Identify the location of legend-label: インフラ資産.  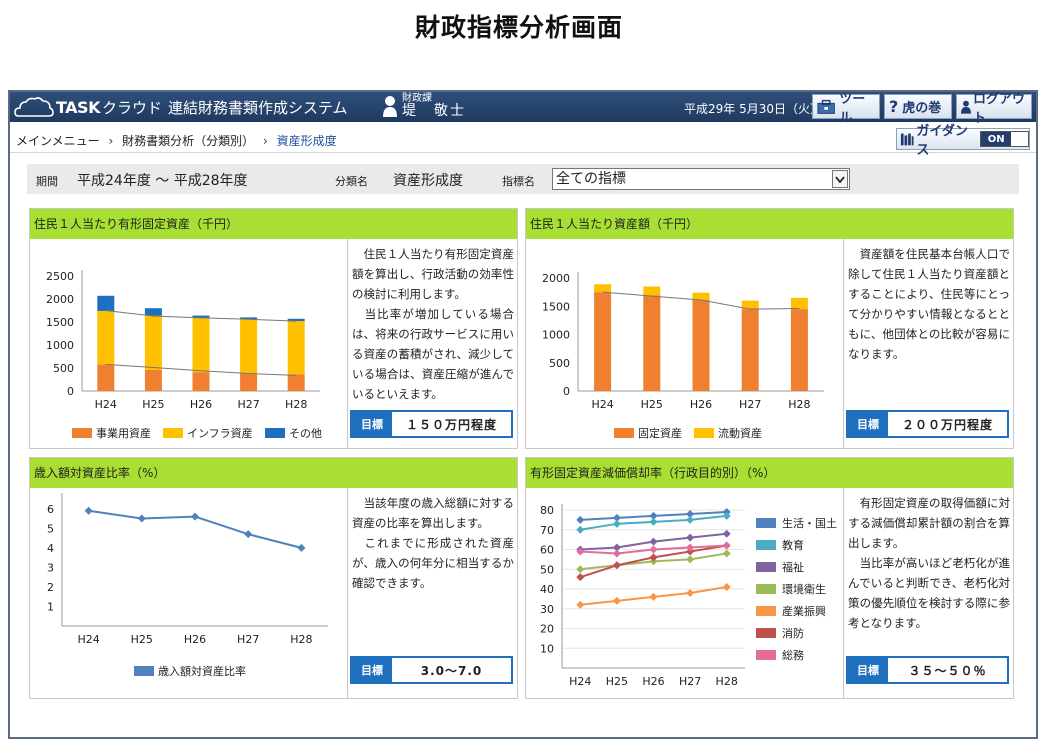
(220, 433).